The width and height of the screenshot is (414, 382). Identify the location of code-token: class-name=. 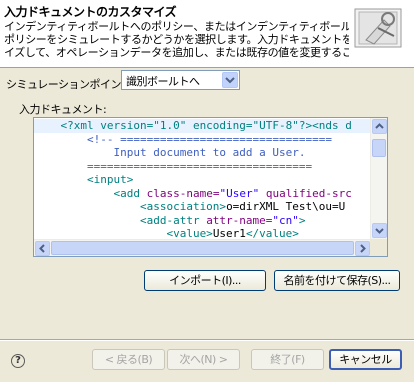
(183, 193).